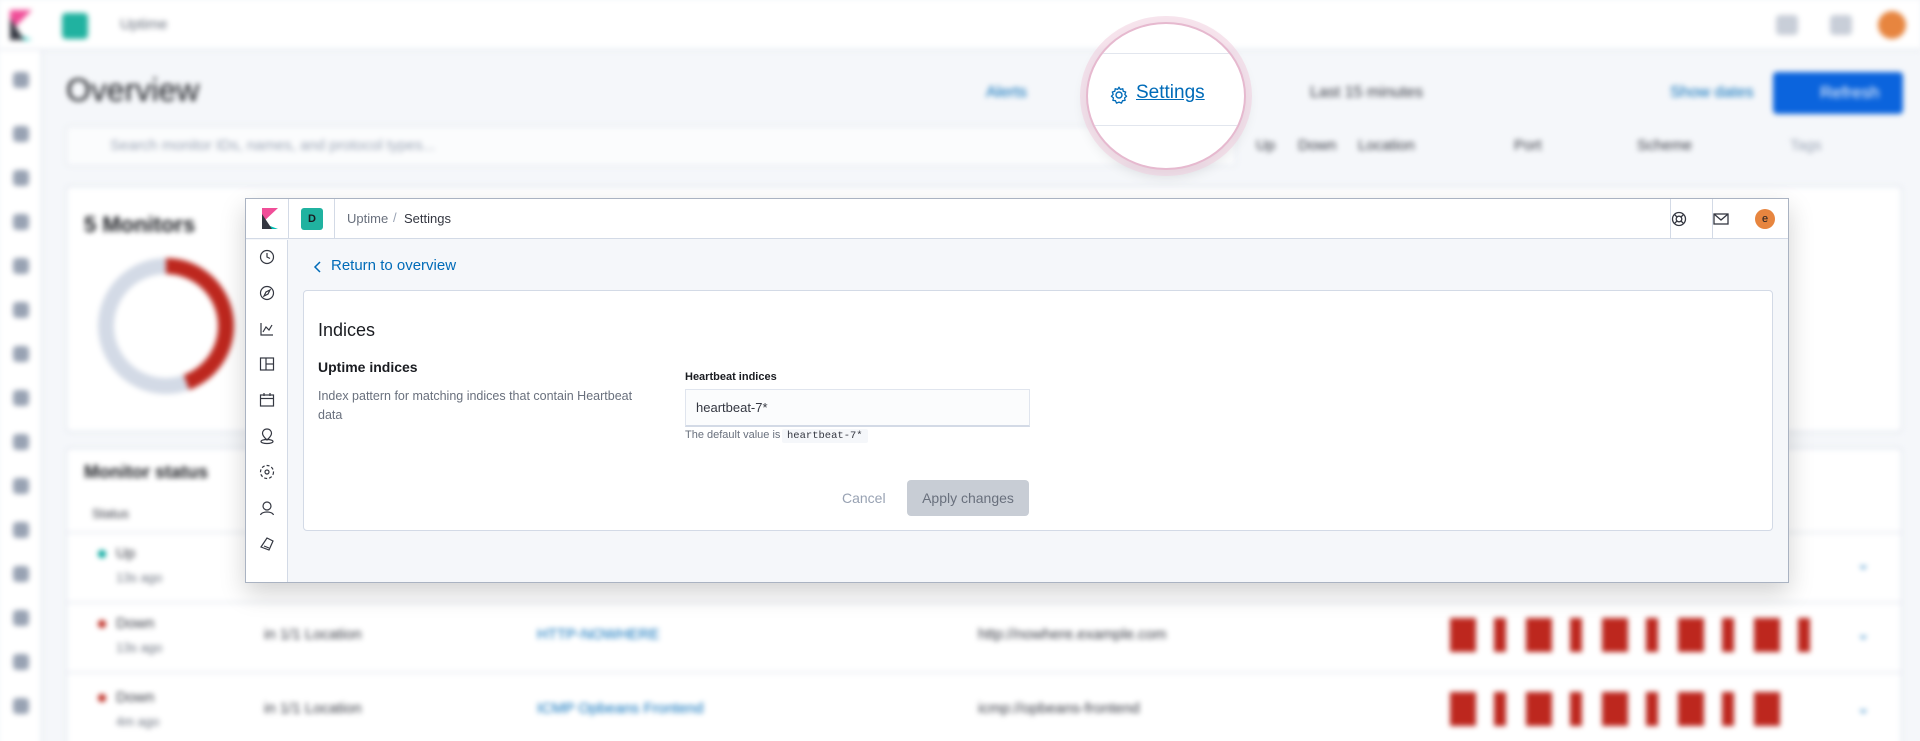  I want to click on heartbeat-indices-label: Heartbeat indices, so click(731, 377).